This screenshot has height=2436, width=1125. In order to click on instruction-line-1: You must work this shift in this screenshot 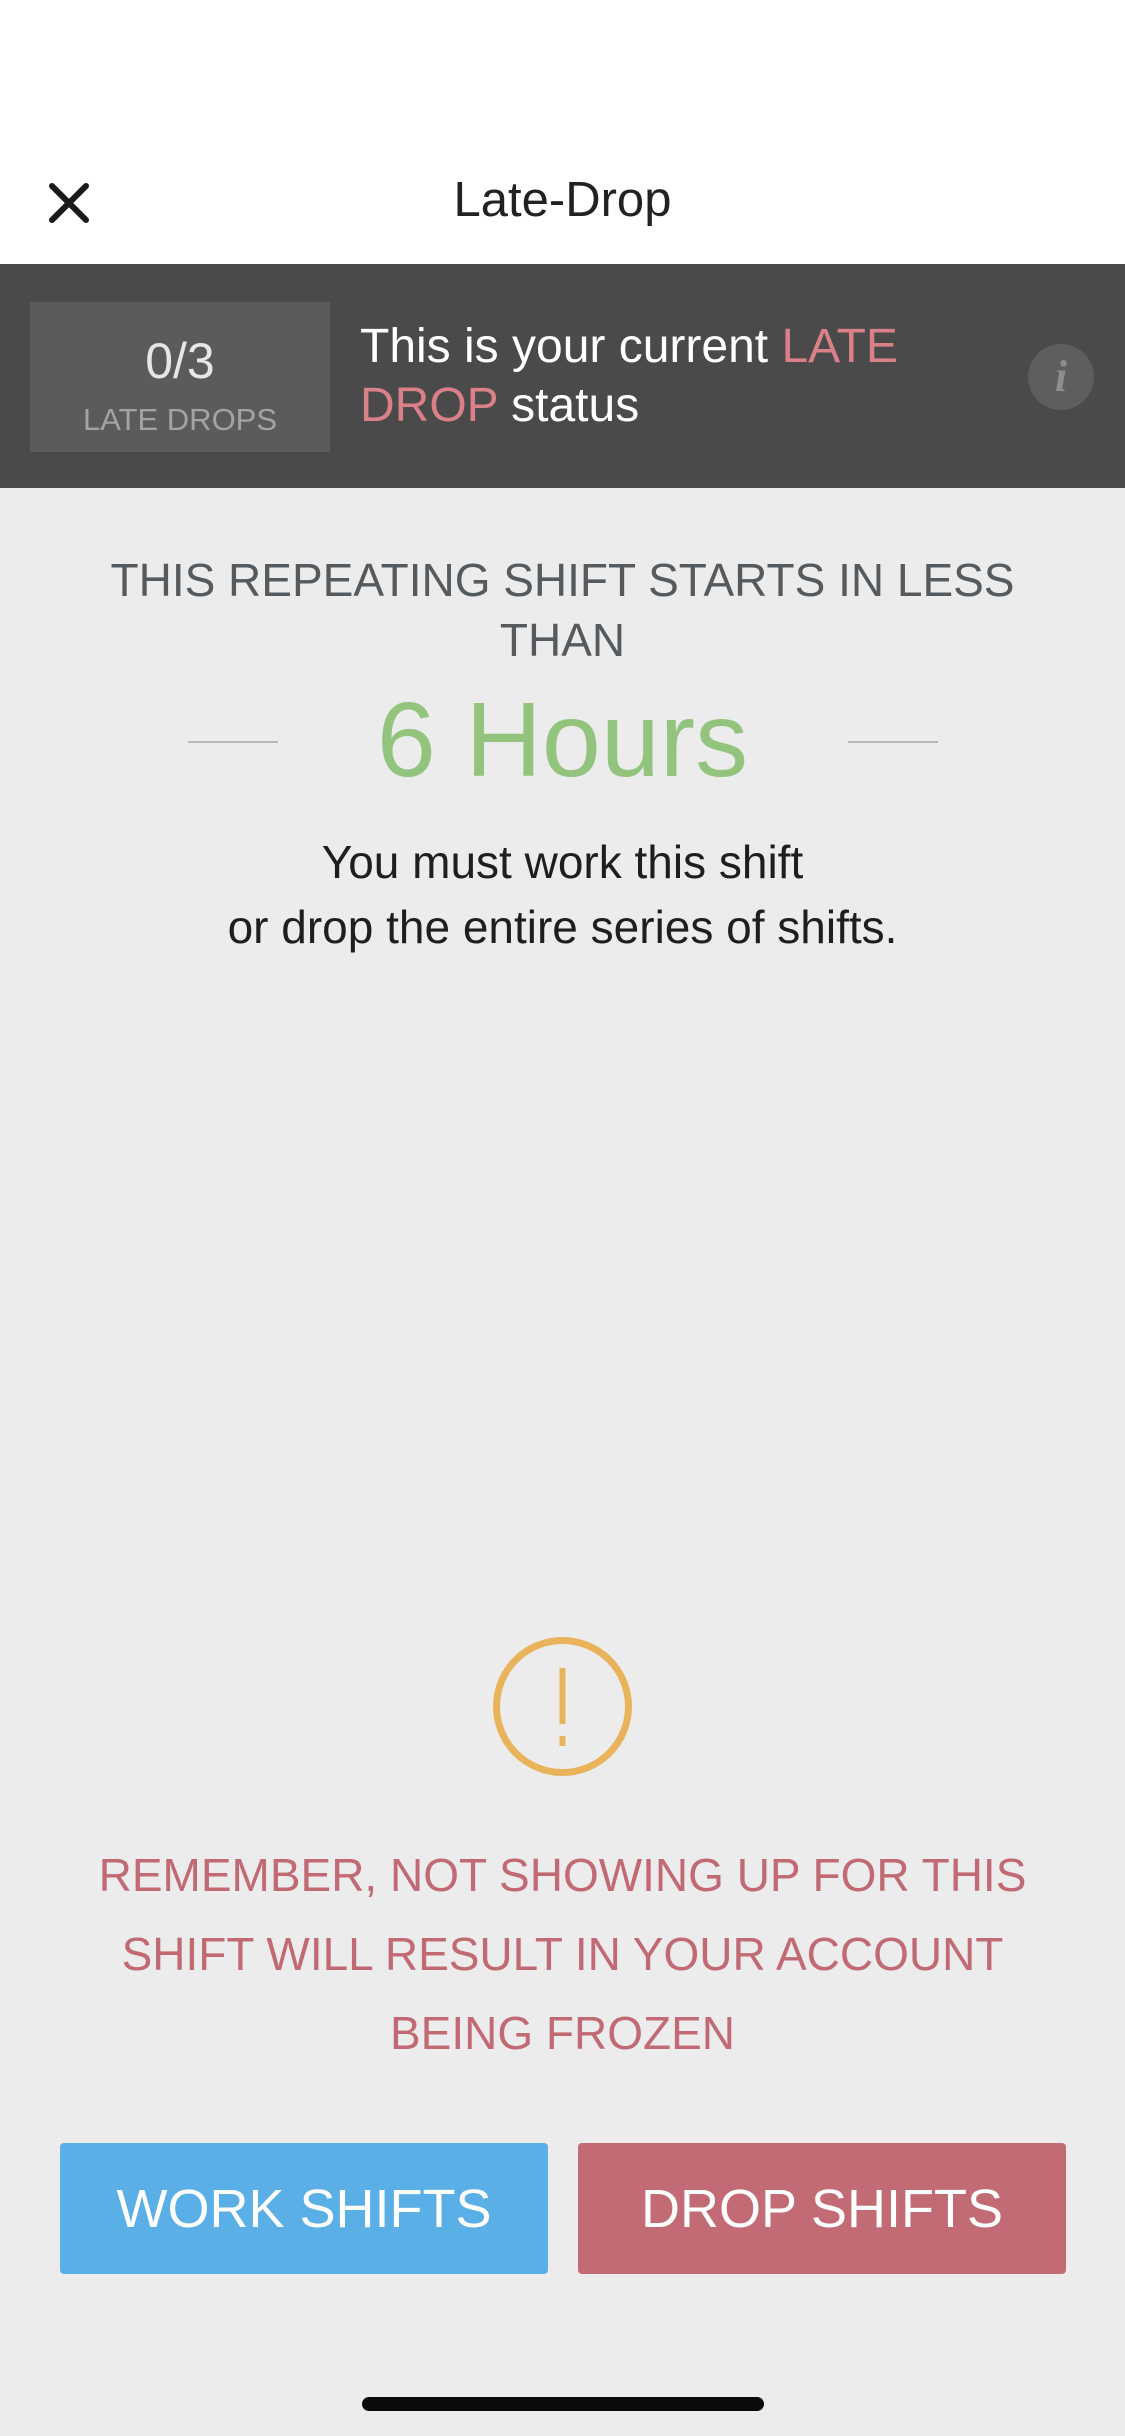, I will do `click(562, 862)`.